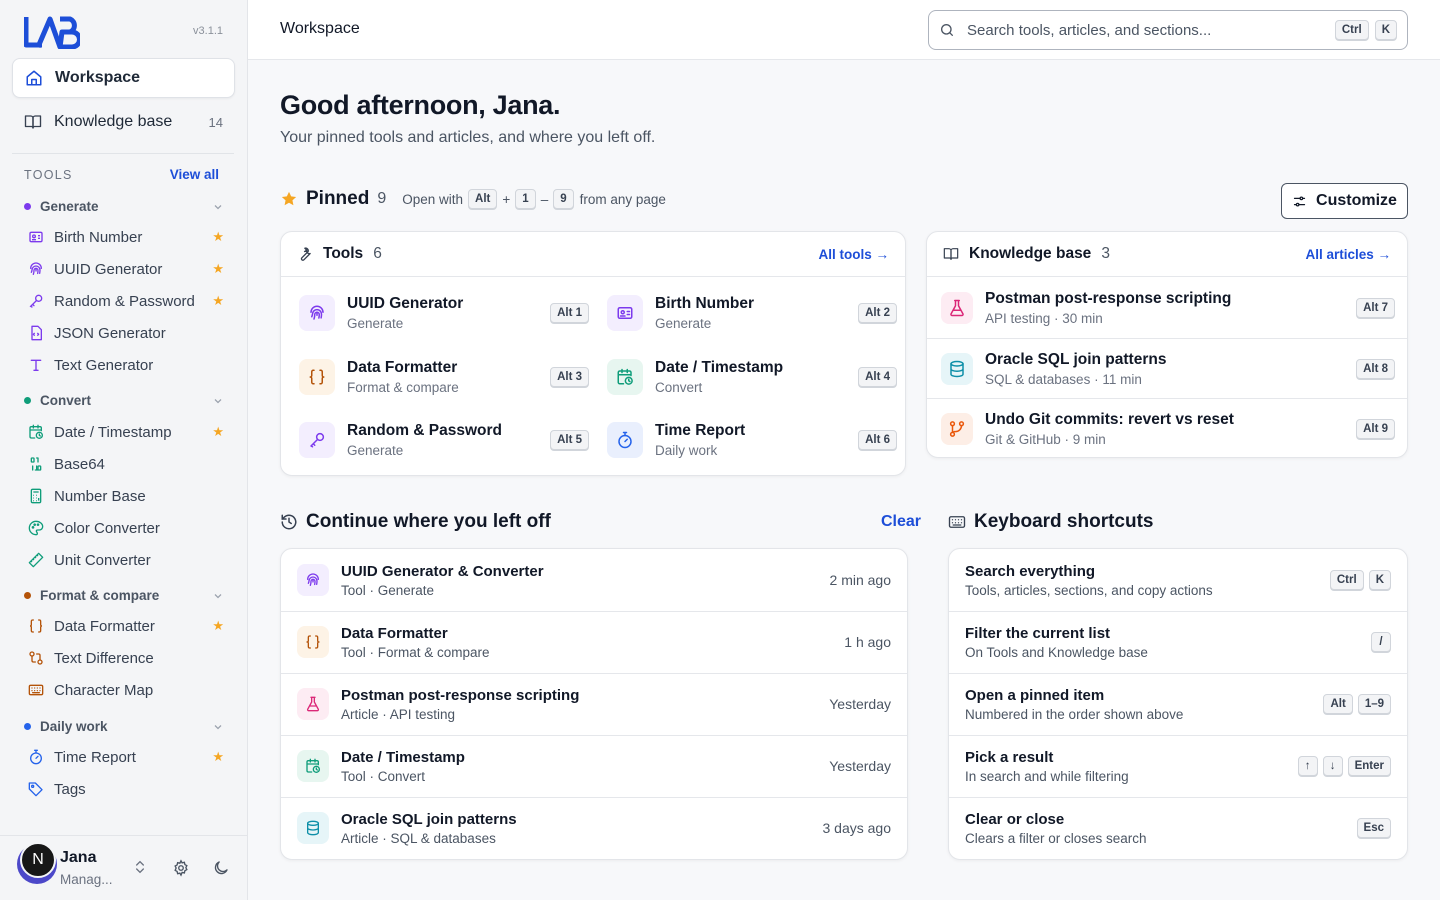 This screenshot has height=900, width=1440. What do you see at coordinates (100, 595) in the screenshot?
I see `group-label: Format & compare` at bounding box center [100, 595].